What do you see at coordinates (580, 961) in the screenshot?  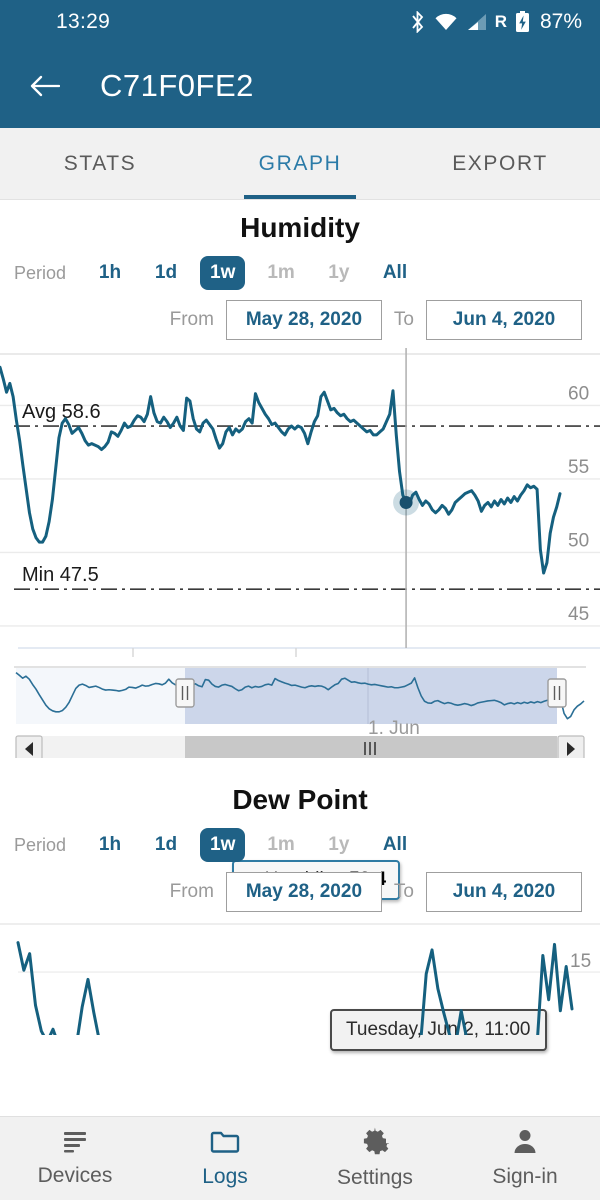 I see `svg-text: 15` at bounding box center [580, 961].